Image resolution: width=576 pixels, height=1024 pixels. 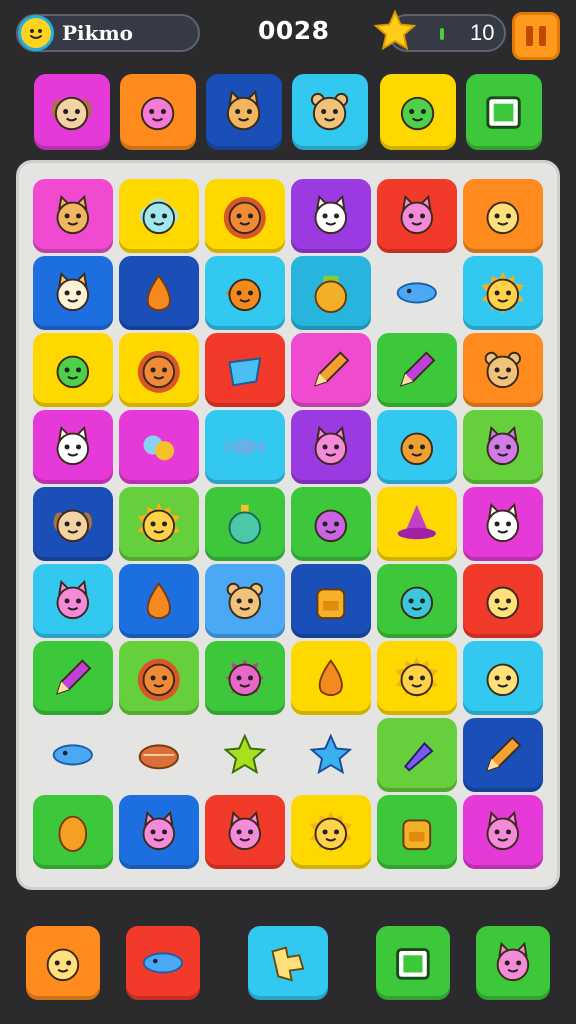 I want to click on pause-button, so click(x=536, y=36).